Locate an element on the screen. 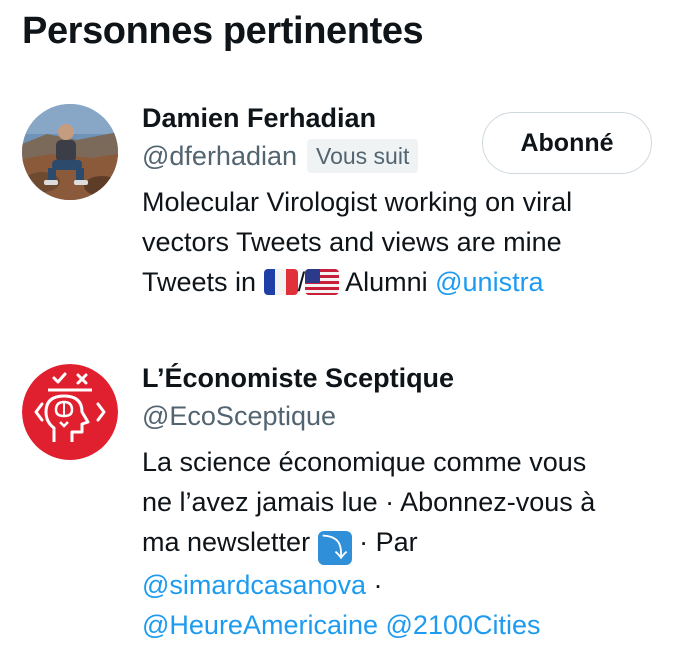 This screenshot has width=676, height=660. bio-line: @simardcasanova · is located at coordinates (402, 585).